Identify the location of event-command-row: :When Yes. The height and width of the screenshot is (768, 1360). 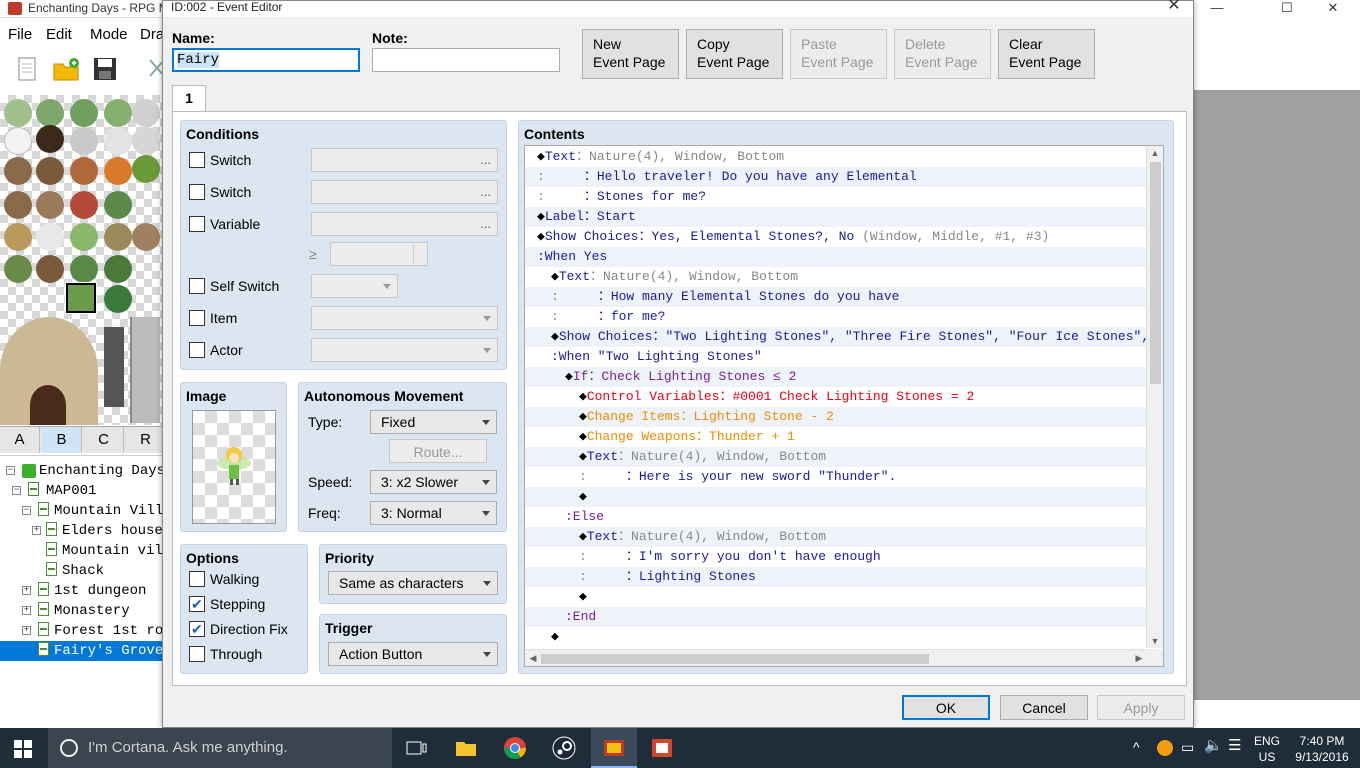
(836, 257).